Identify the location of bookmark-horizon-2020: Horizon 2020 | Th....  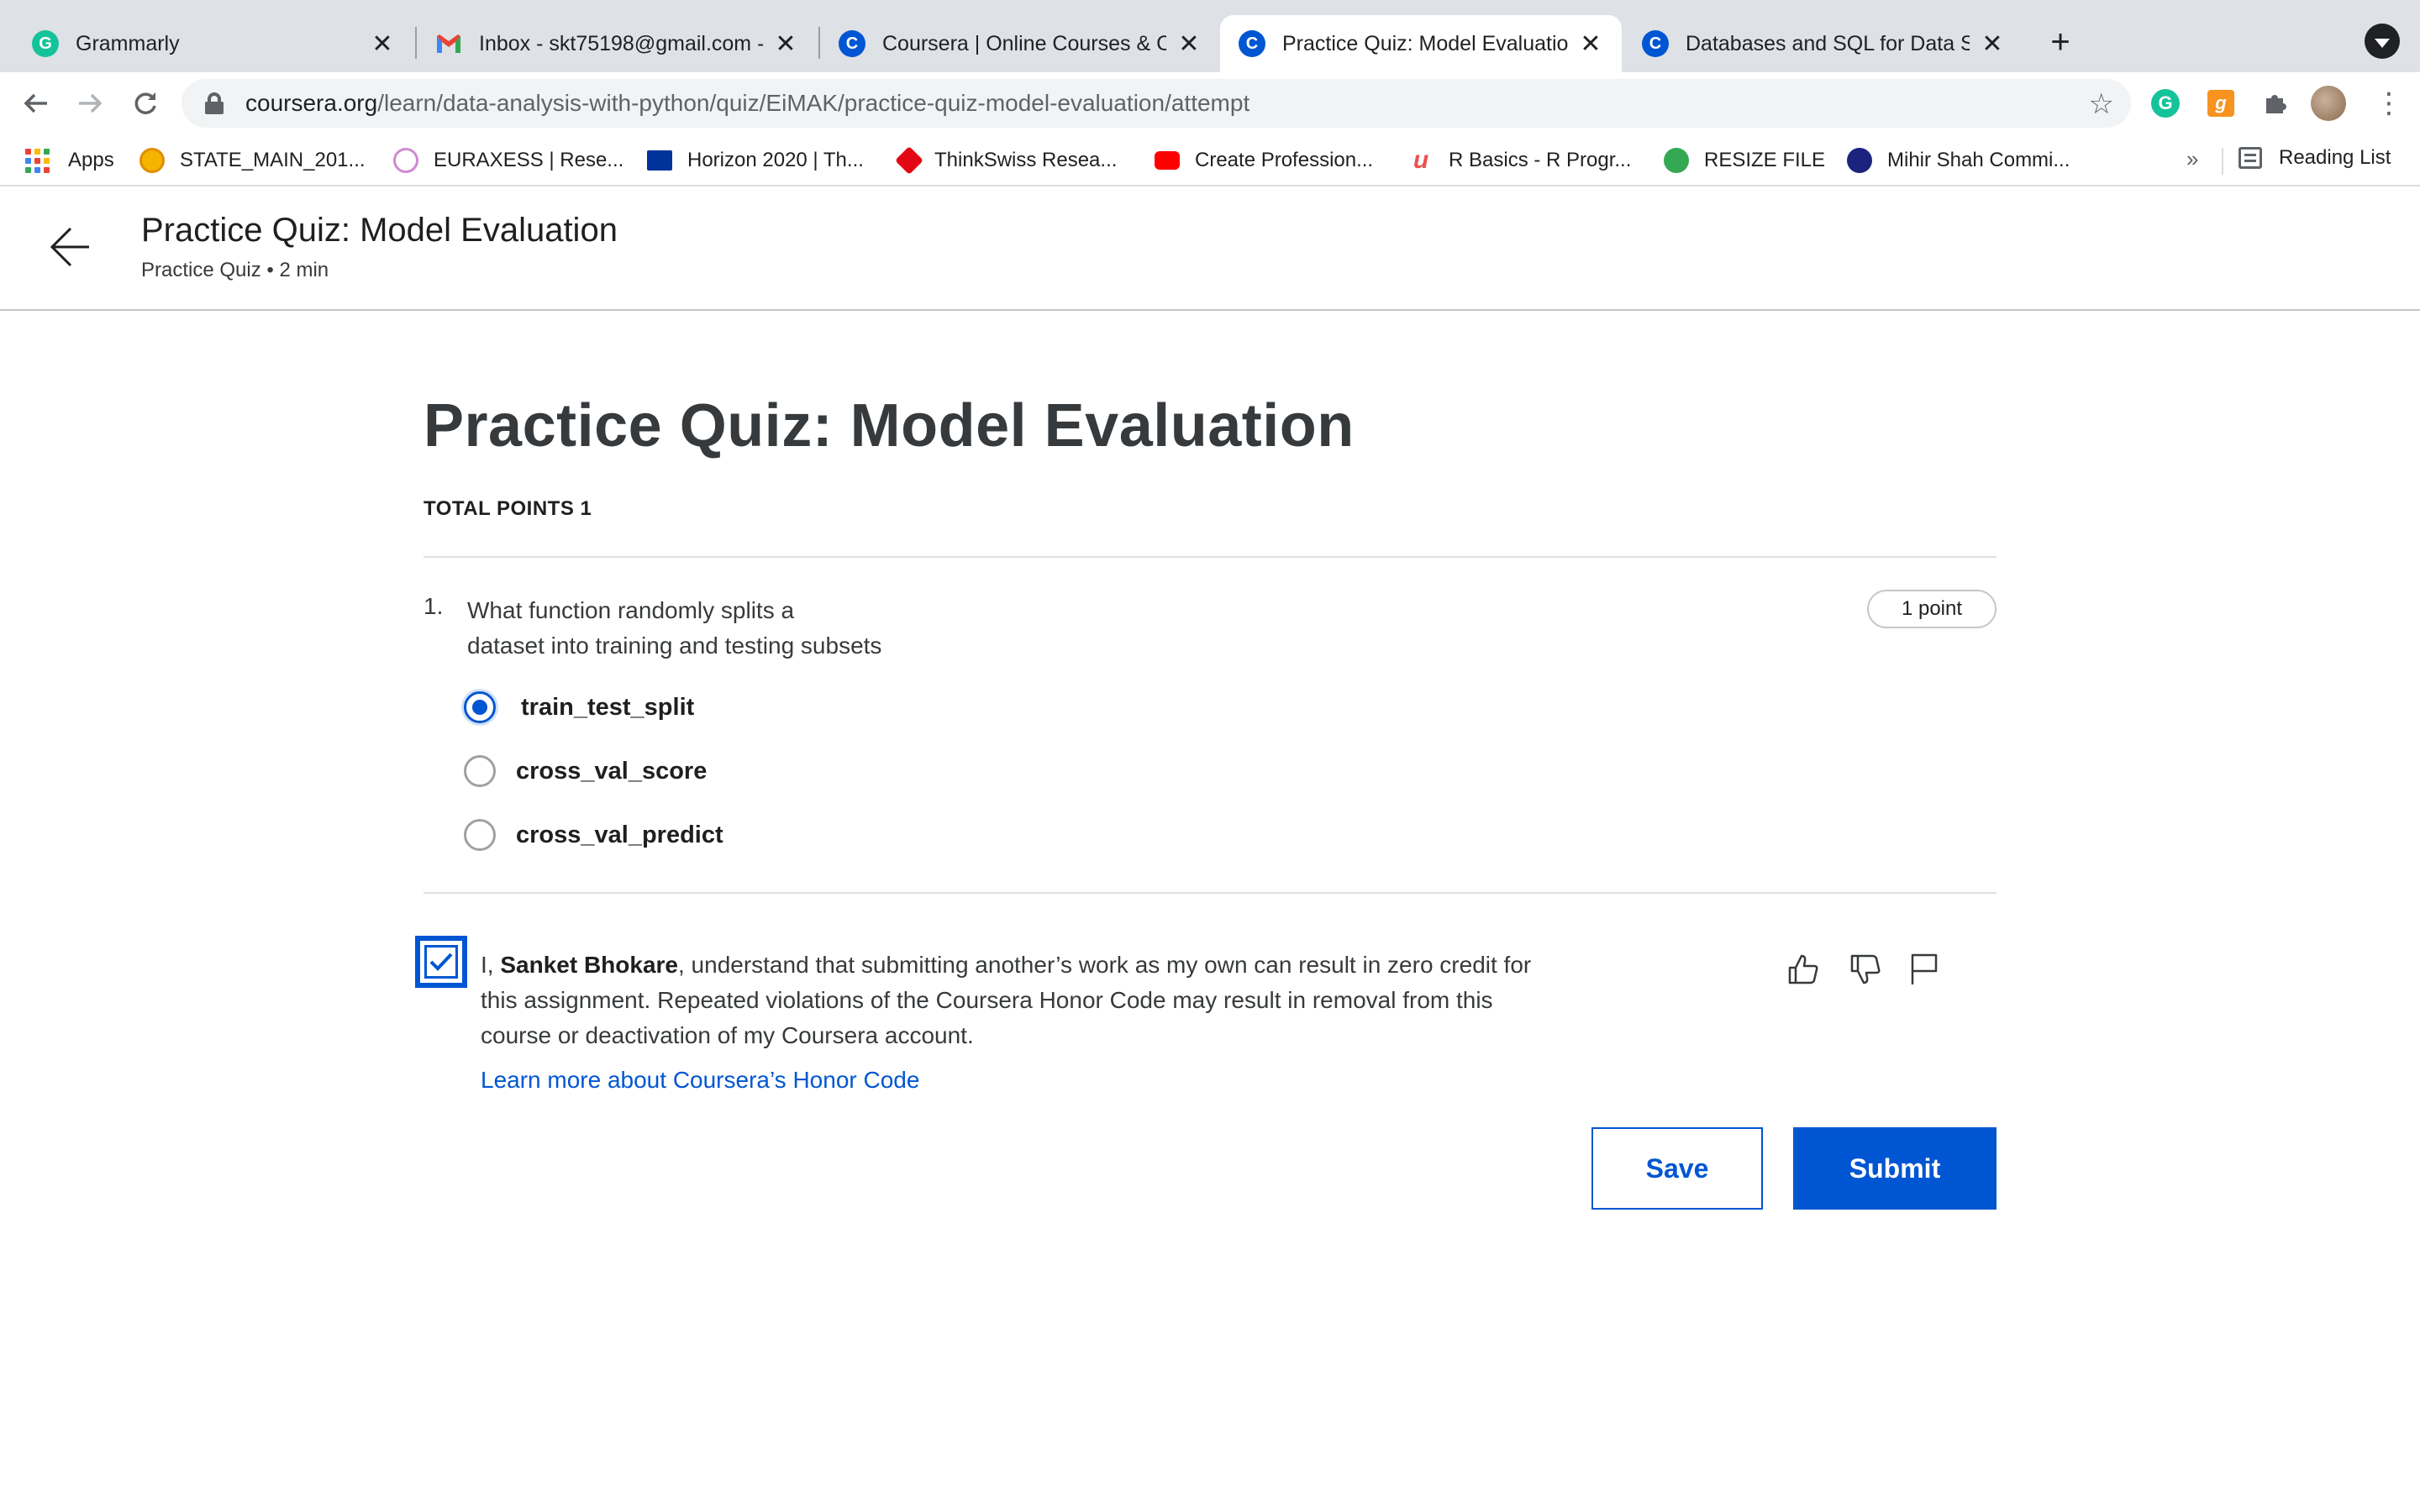
(755, 160).